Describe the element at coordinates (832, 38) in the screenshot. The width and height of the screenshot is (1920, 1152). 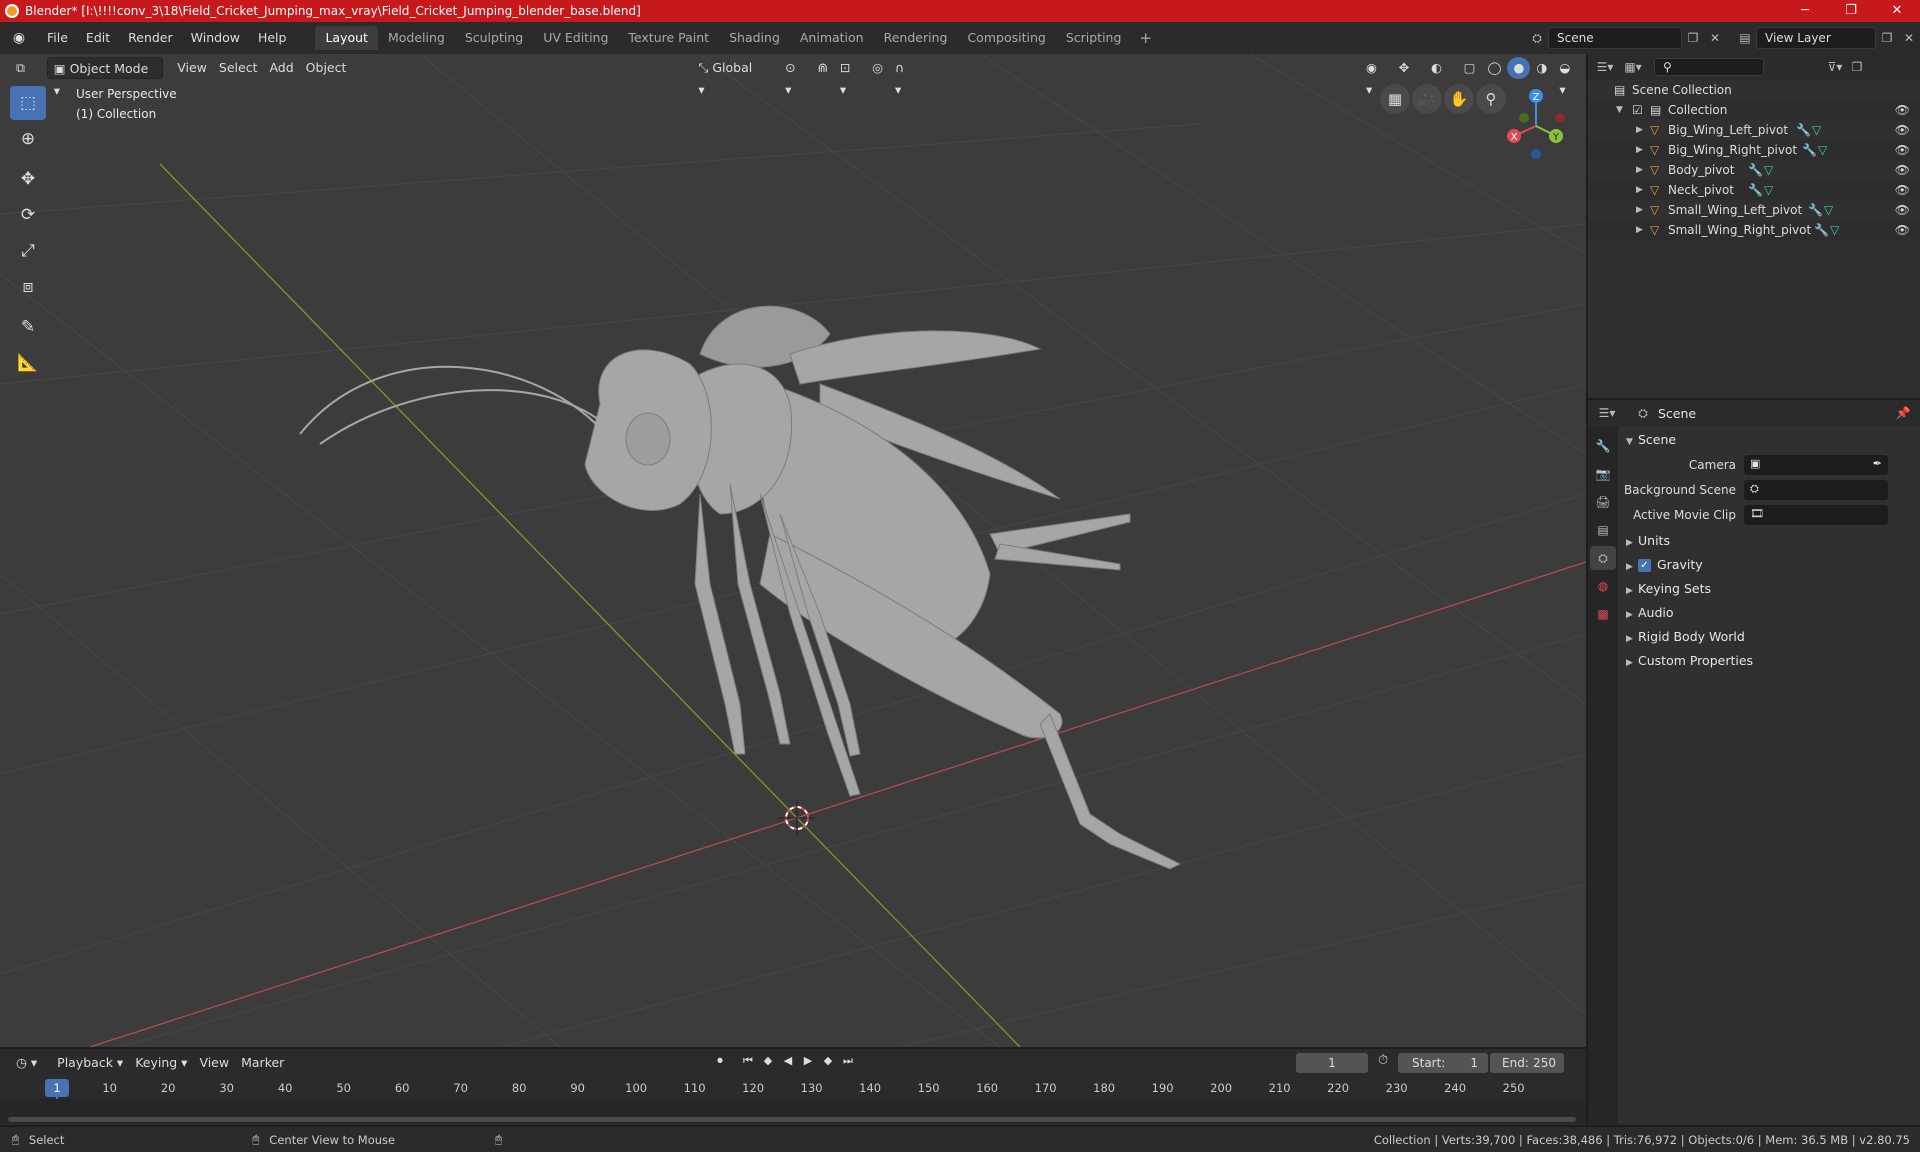
I see `tab-animation: Animation` at that location.